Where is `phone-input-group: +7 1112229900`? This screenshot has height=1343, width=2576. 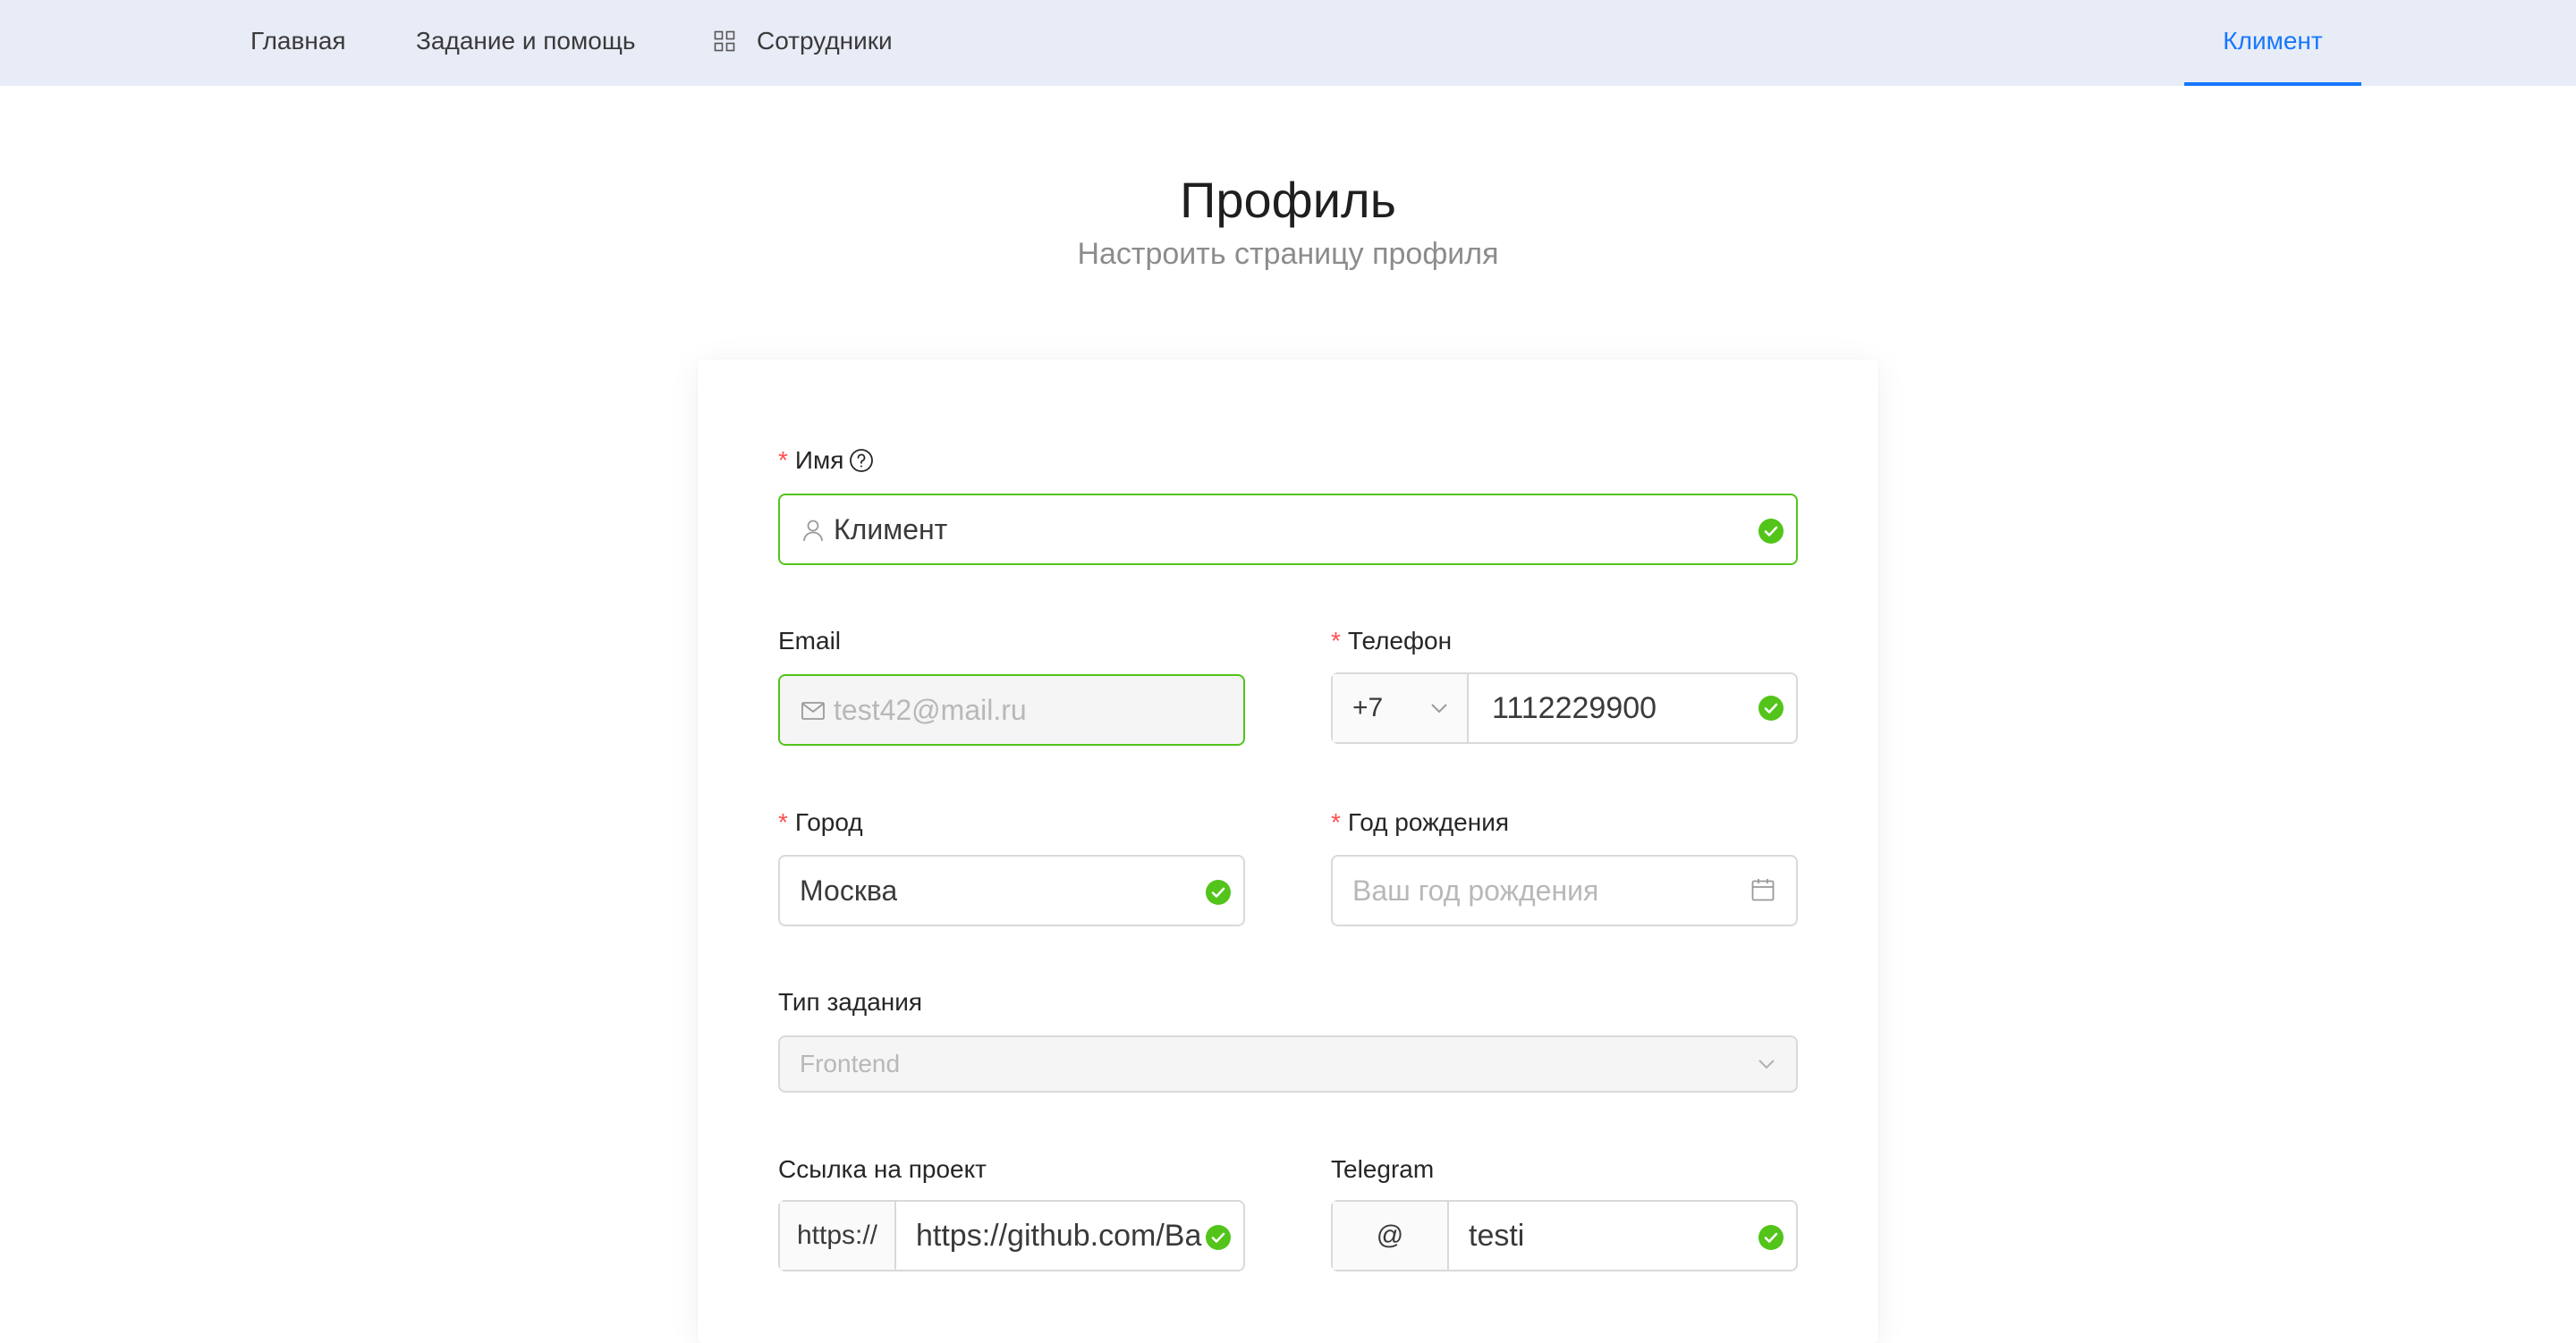 phone-input-group: +7 1112229900 is located at coordinates (1564, 708).